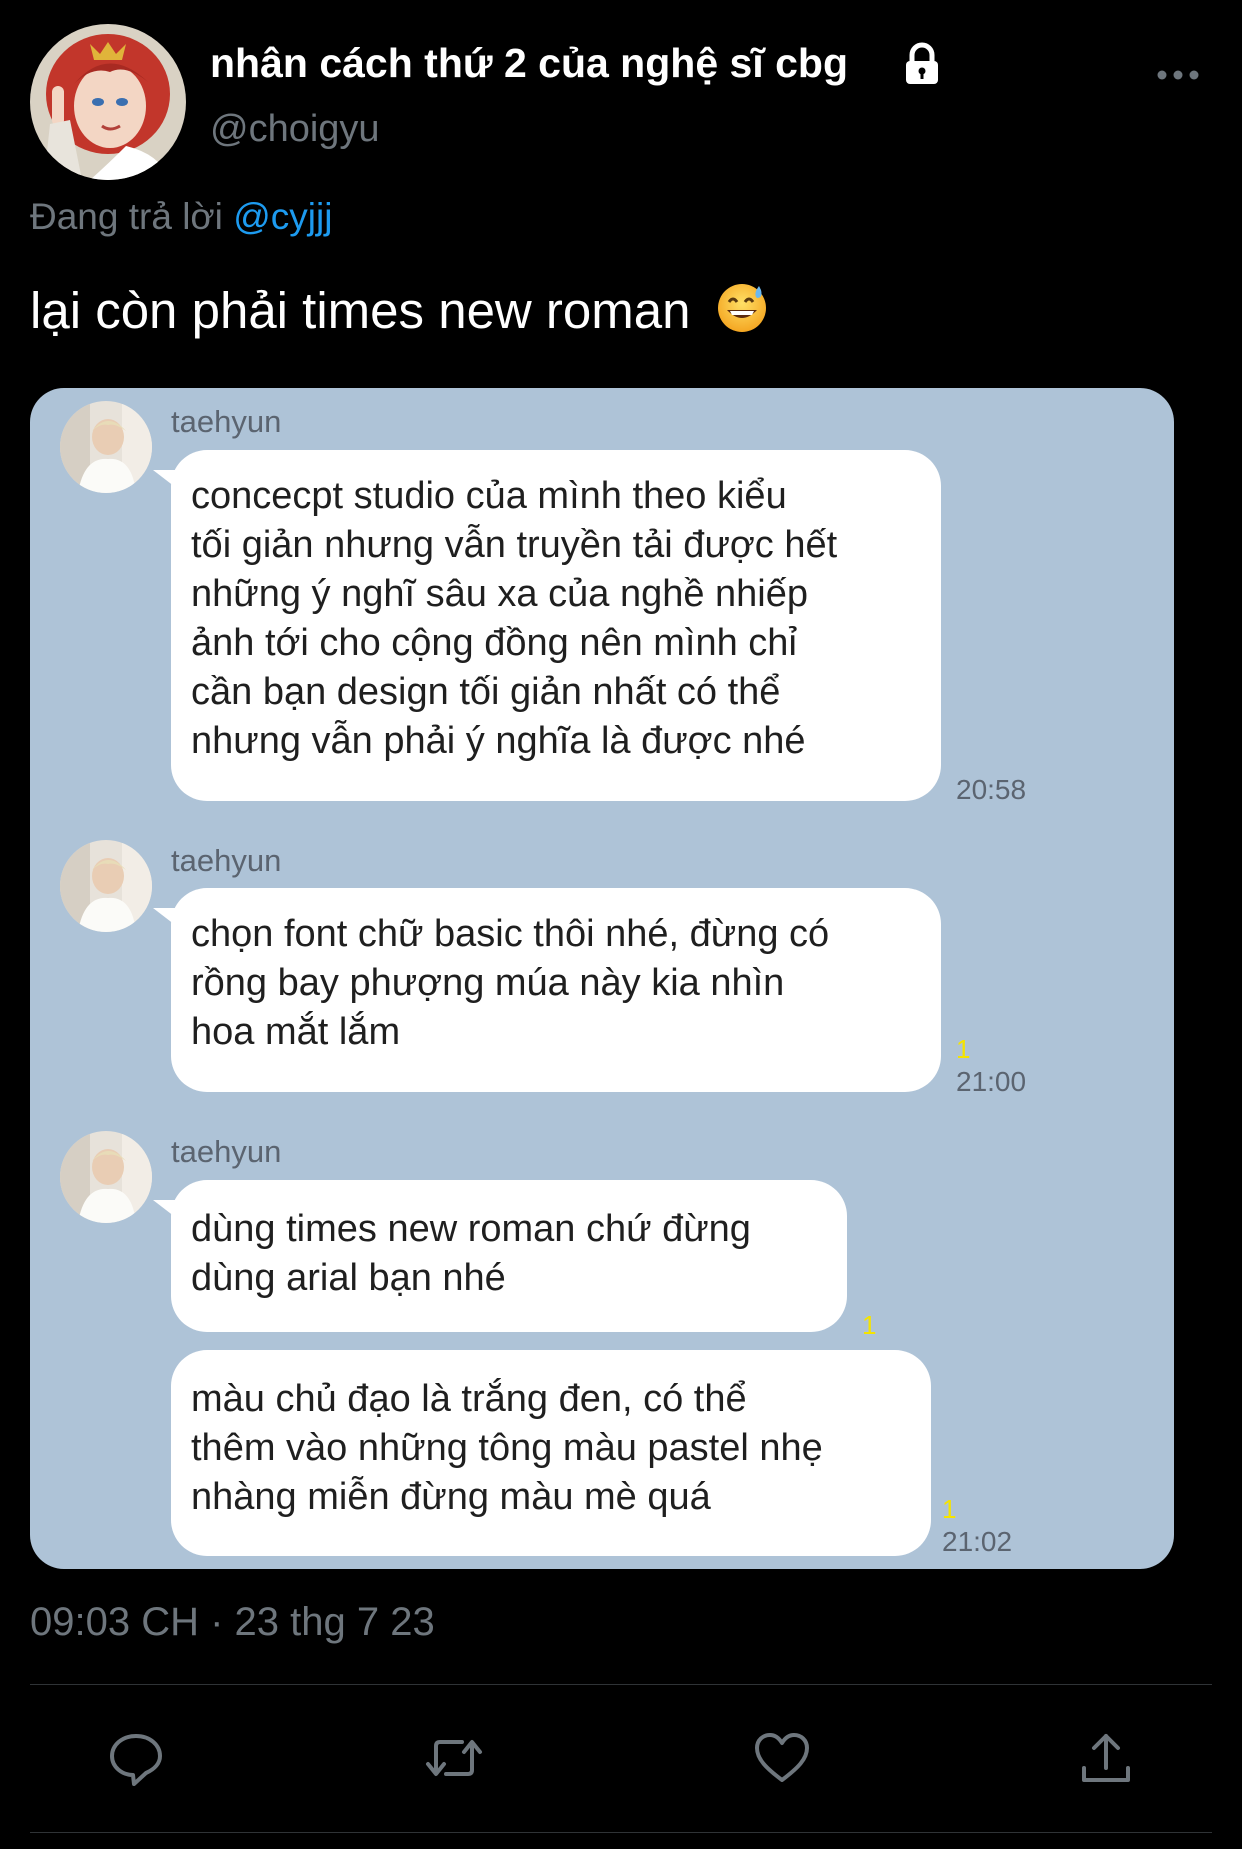  Describe the element at coordinates (360, 310) in the screenshot. I see `tweet-text-content: lại còn phải times new roman` at that location.